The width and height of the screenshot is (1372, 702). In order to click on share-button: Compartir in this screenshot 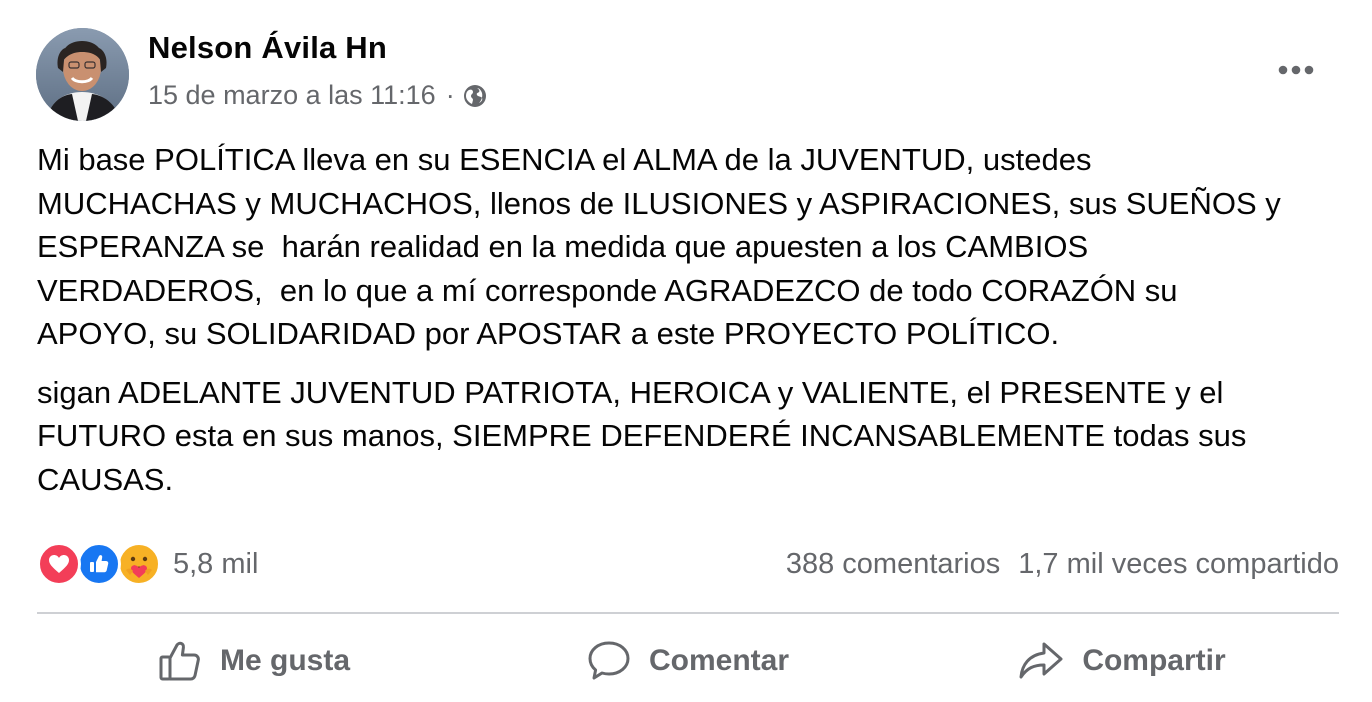, I will do `click(1122, 661)`.